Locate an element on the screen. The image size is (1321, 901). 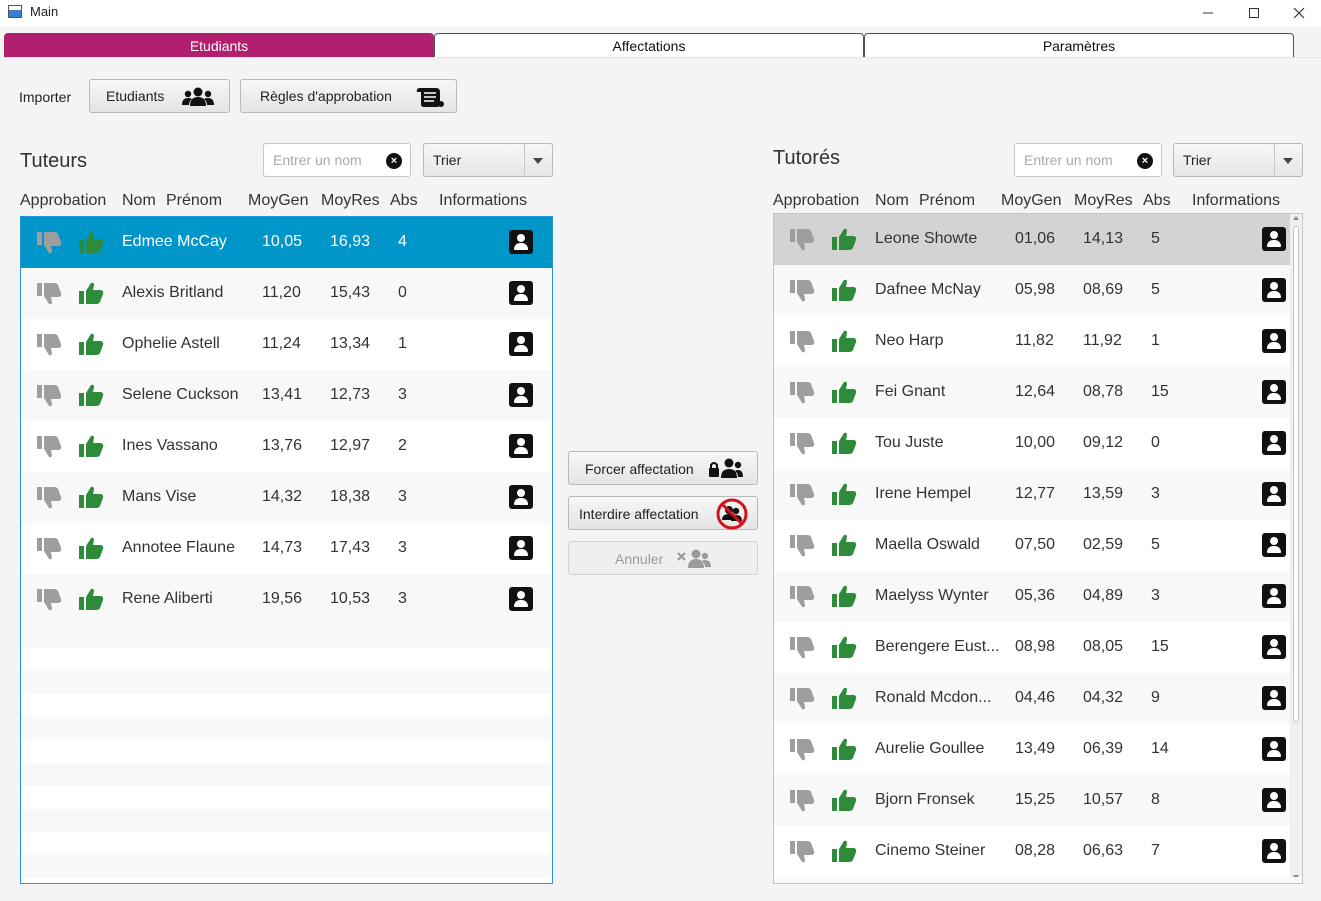
scroll-up-arrow-icon is located at coordinates (1296, 218).